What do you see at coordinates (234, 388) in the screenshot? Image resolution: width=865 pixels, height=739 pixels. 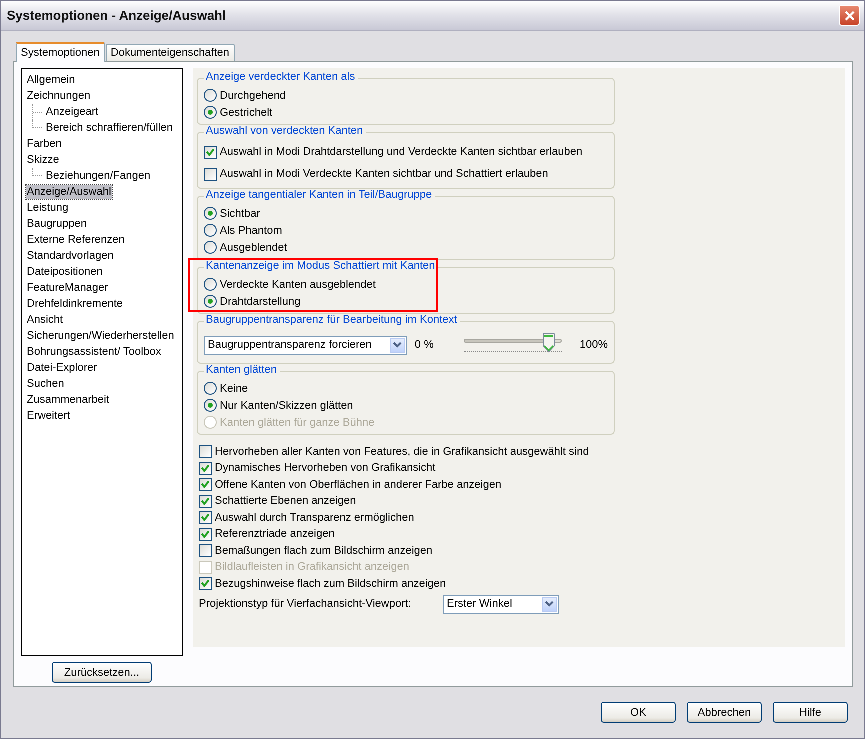 I see `radio-label: Keine` at bounding box center [234, 388].